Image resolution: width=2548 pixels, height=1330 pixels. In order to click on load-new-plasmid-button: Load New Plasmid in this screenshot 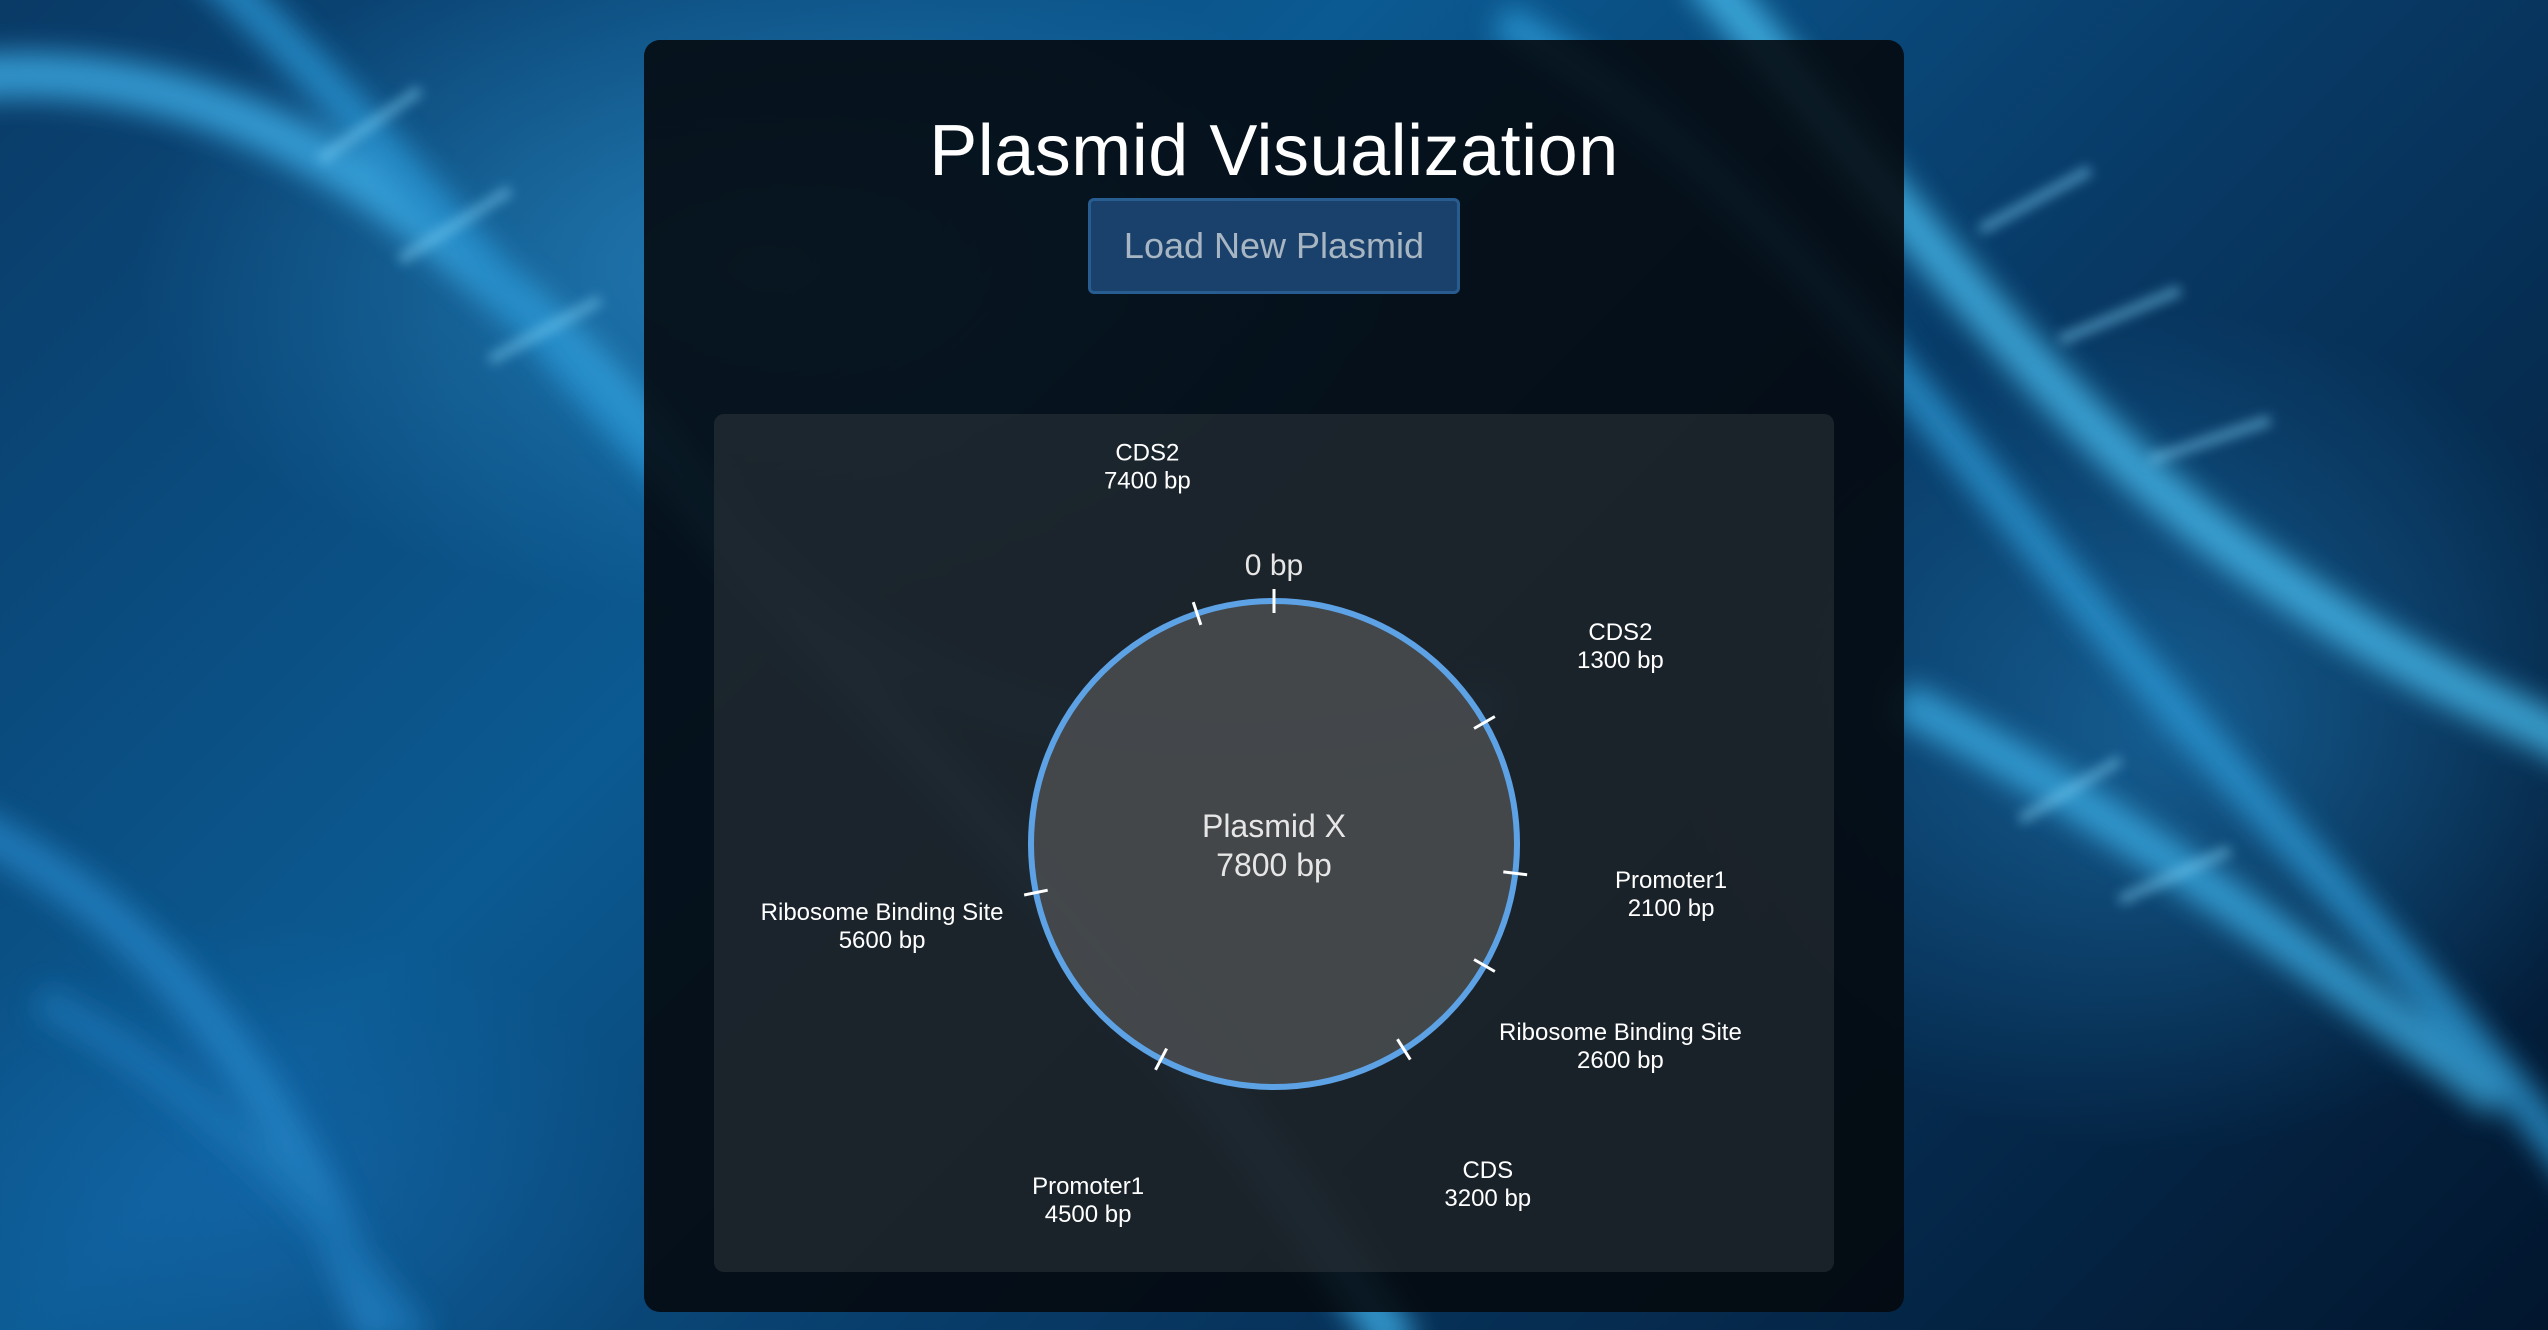, I will do `click(1274, 246)`.